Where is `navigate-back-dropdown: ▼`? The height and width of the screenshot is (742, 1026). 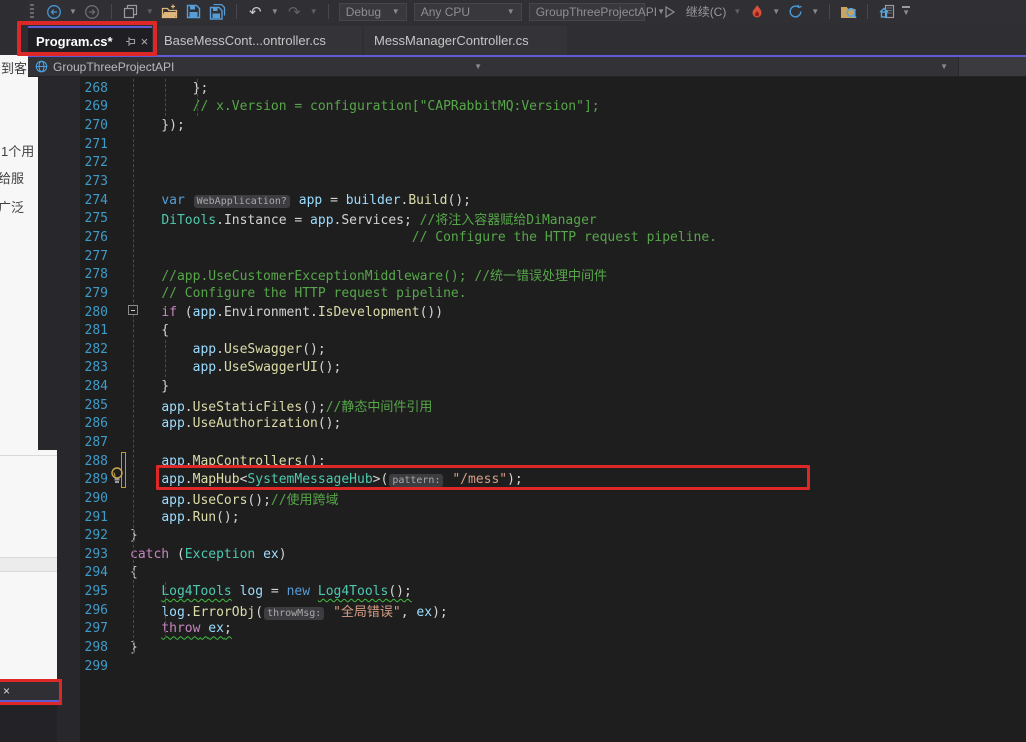
navigate-back-dropdown: ▼ is located at coordinates (73, 11).